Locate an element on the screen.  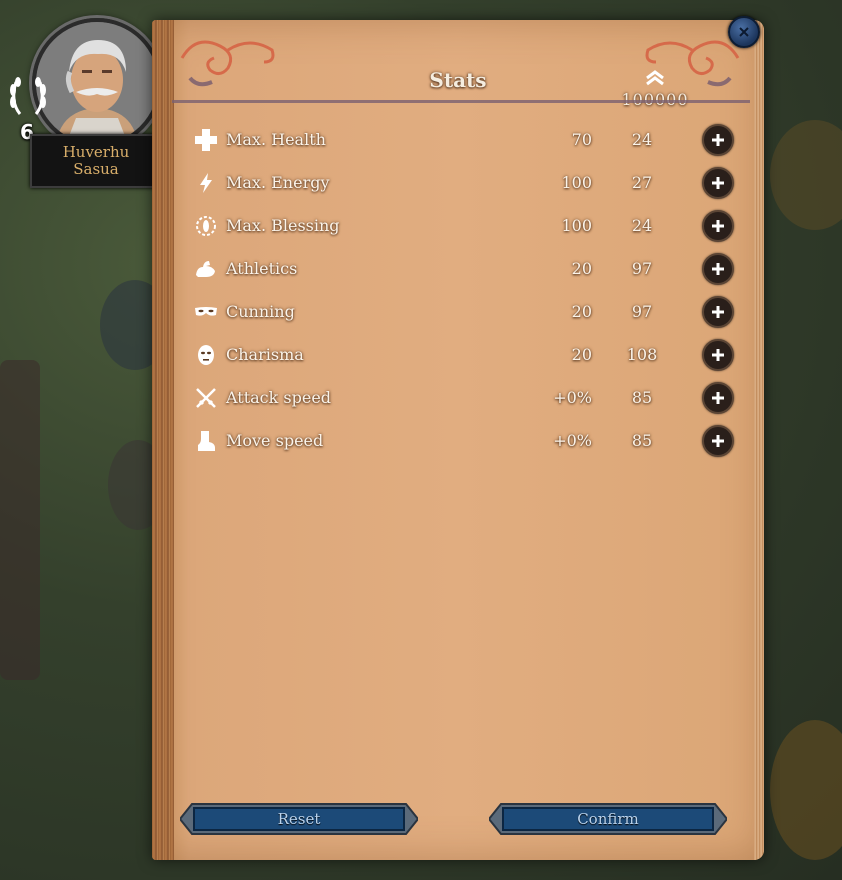
book-spine is located at coordinates (163, 440).